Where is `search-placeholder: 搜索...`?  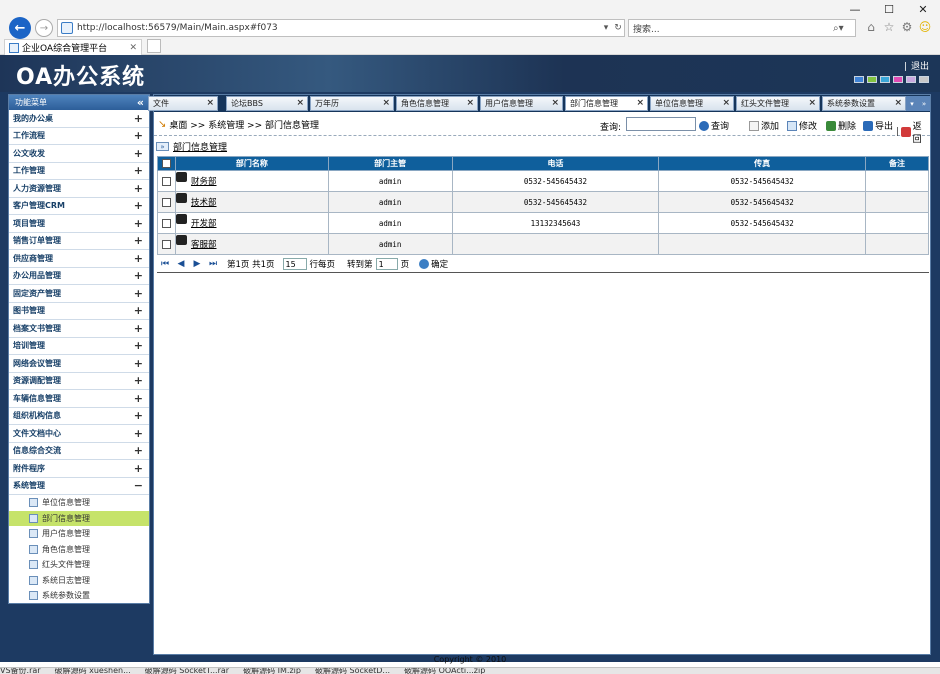
search-placeholder: 搜索... is located at coordinates (733, 28).